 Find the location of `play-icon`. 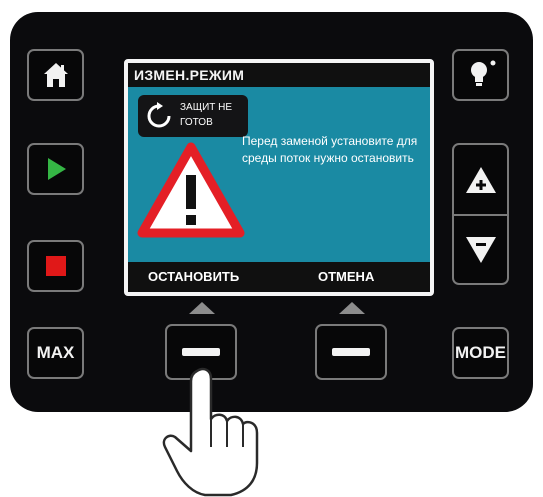

play-icon is located at coordinates (56, 169).